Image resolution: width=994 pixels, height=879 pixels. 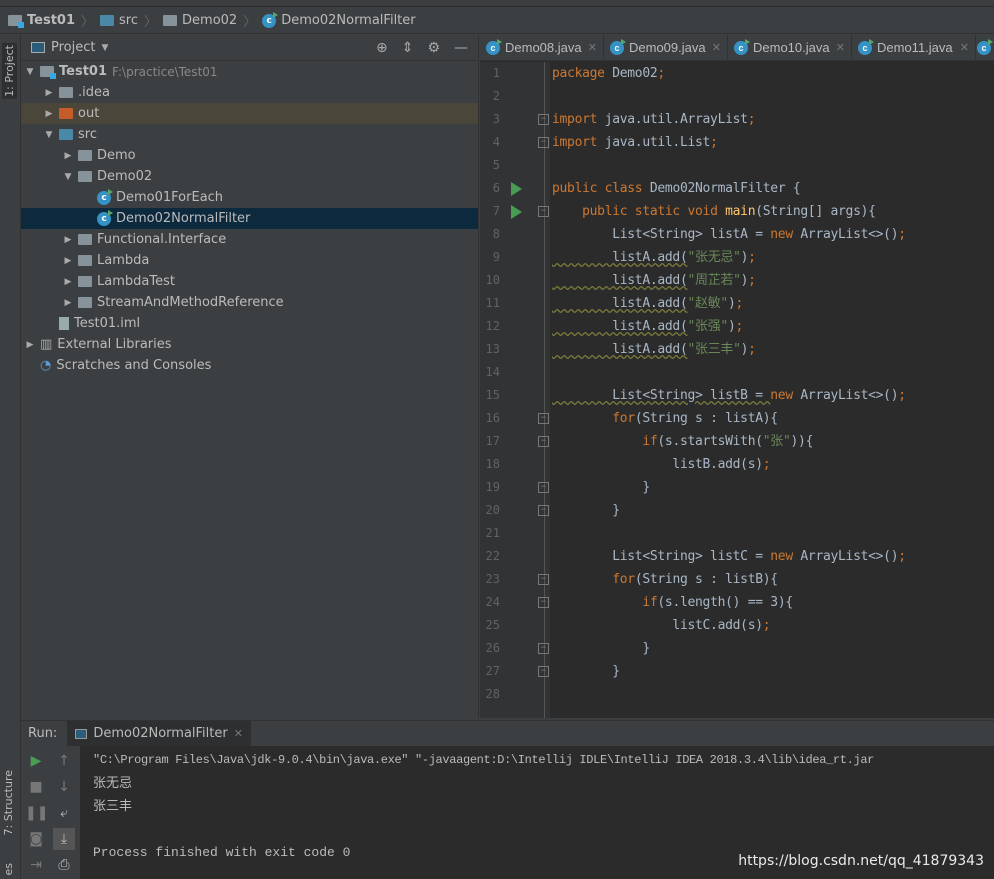 What do you see at coordinates (849, 395) in the screenshot?
I see `code-token: ArrayList<>()` at bounding box center [849, 395].